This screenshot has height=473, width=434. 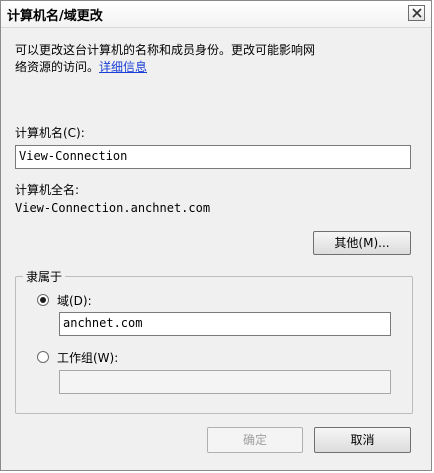 I want to click on domain-input: anchnet.com, so click(x=225, y=324).